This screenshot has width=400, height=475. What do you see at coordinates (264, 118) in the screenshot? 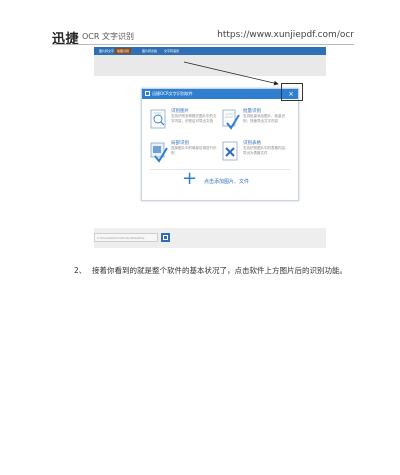
I see `feature-desc: 支持批量添加图片，批量识别，快速导出文字内容` at bounding box center [264, 118].